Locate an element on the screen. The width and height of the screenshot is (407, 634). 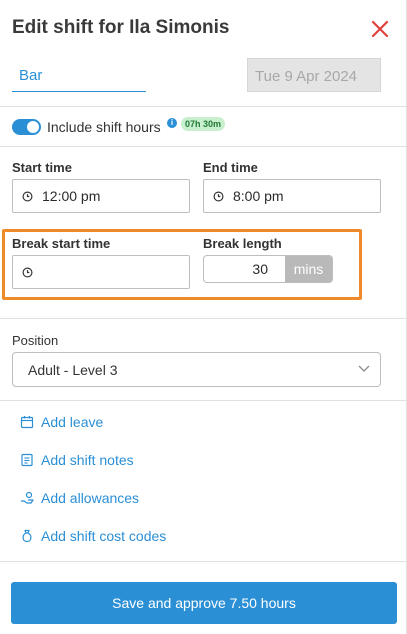
info-icon: i is located at coordinates (172, 123).